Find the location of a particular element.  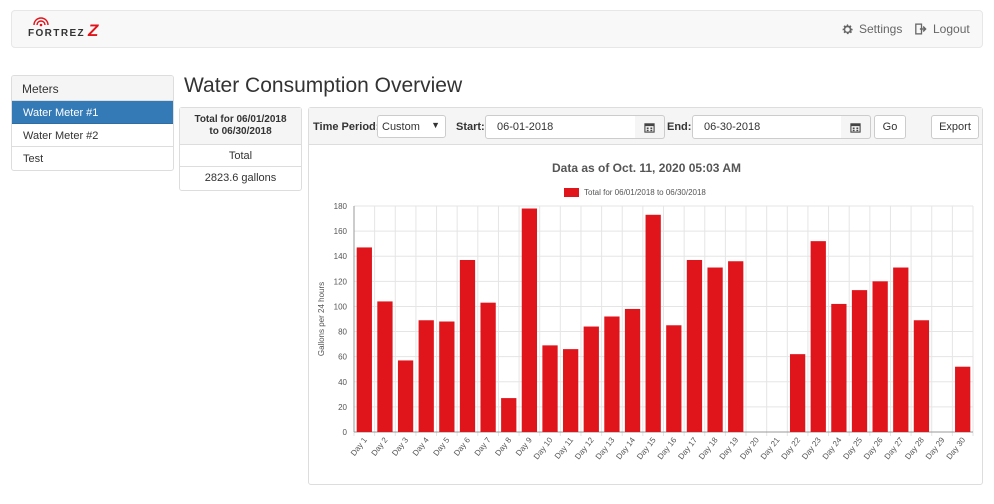

x-tick-label: Day 17 is located at coordinates (687, 448).